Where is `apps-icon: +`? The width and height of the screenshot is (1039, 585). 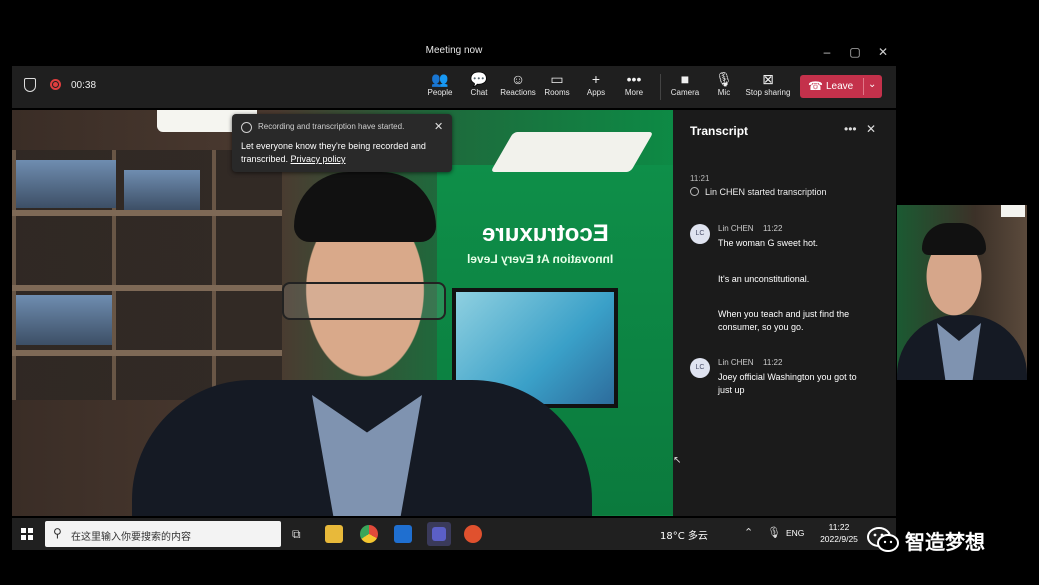
apps-icon: + is located at coordinates (596, 79).